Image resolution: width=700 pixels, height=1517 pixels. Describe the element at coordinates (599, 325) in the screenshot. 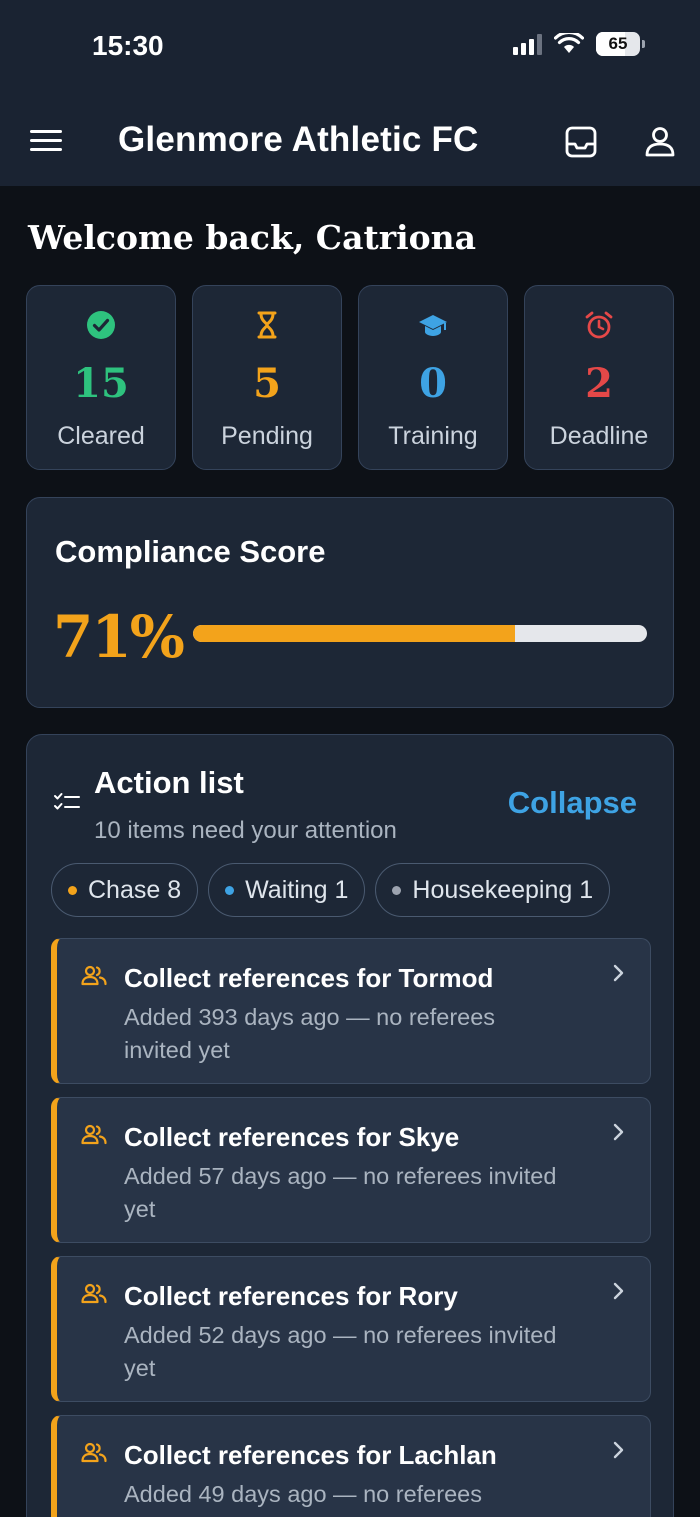

I see `alarm-clock-icon` at that location.